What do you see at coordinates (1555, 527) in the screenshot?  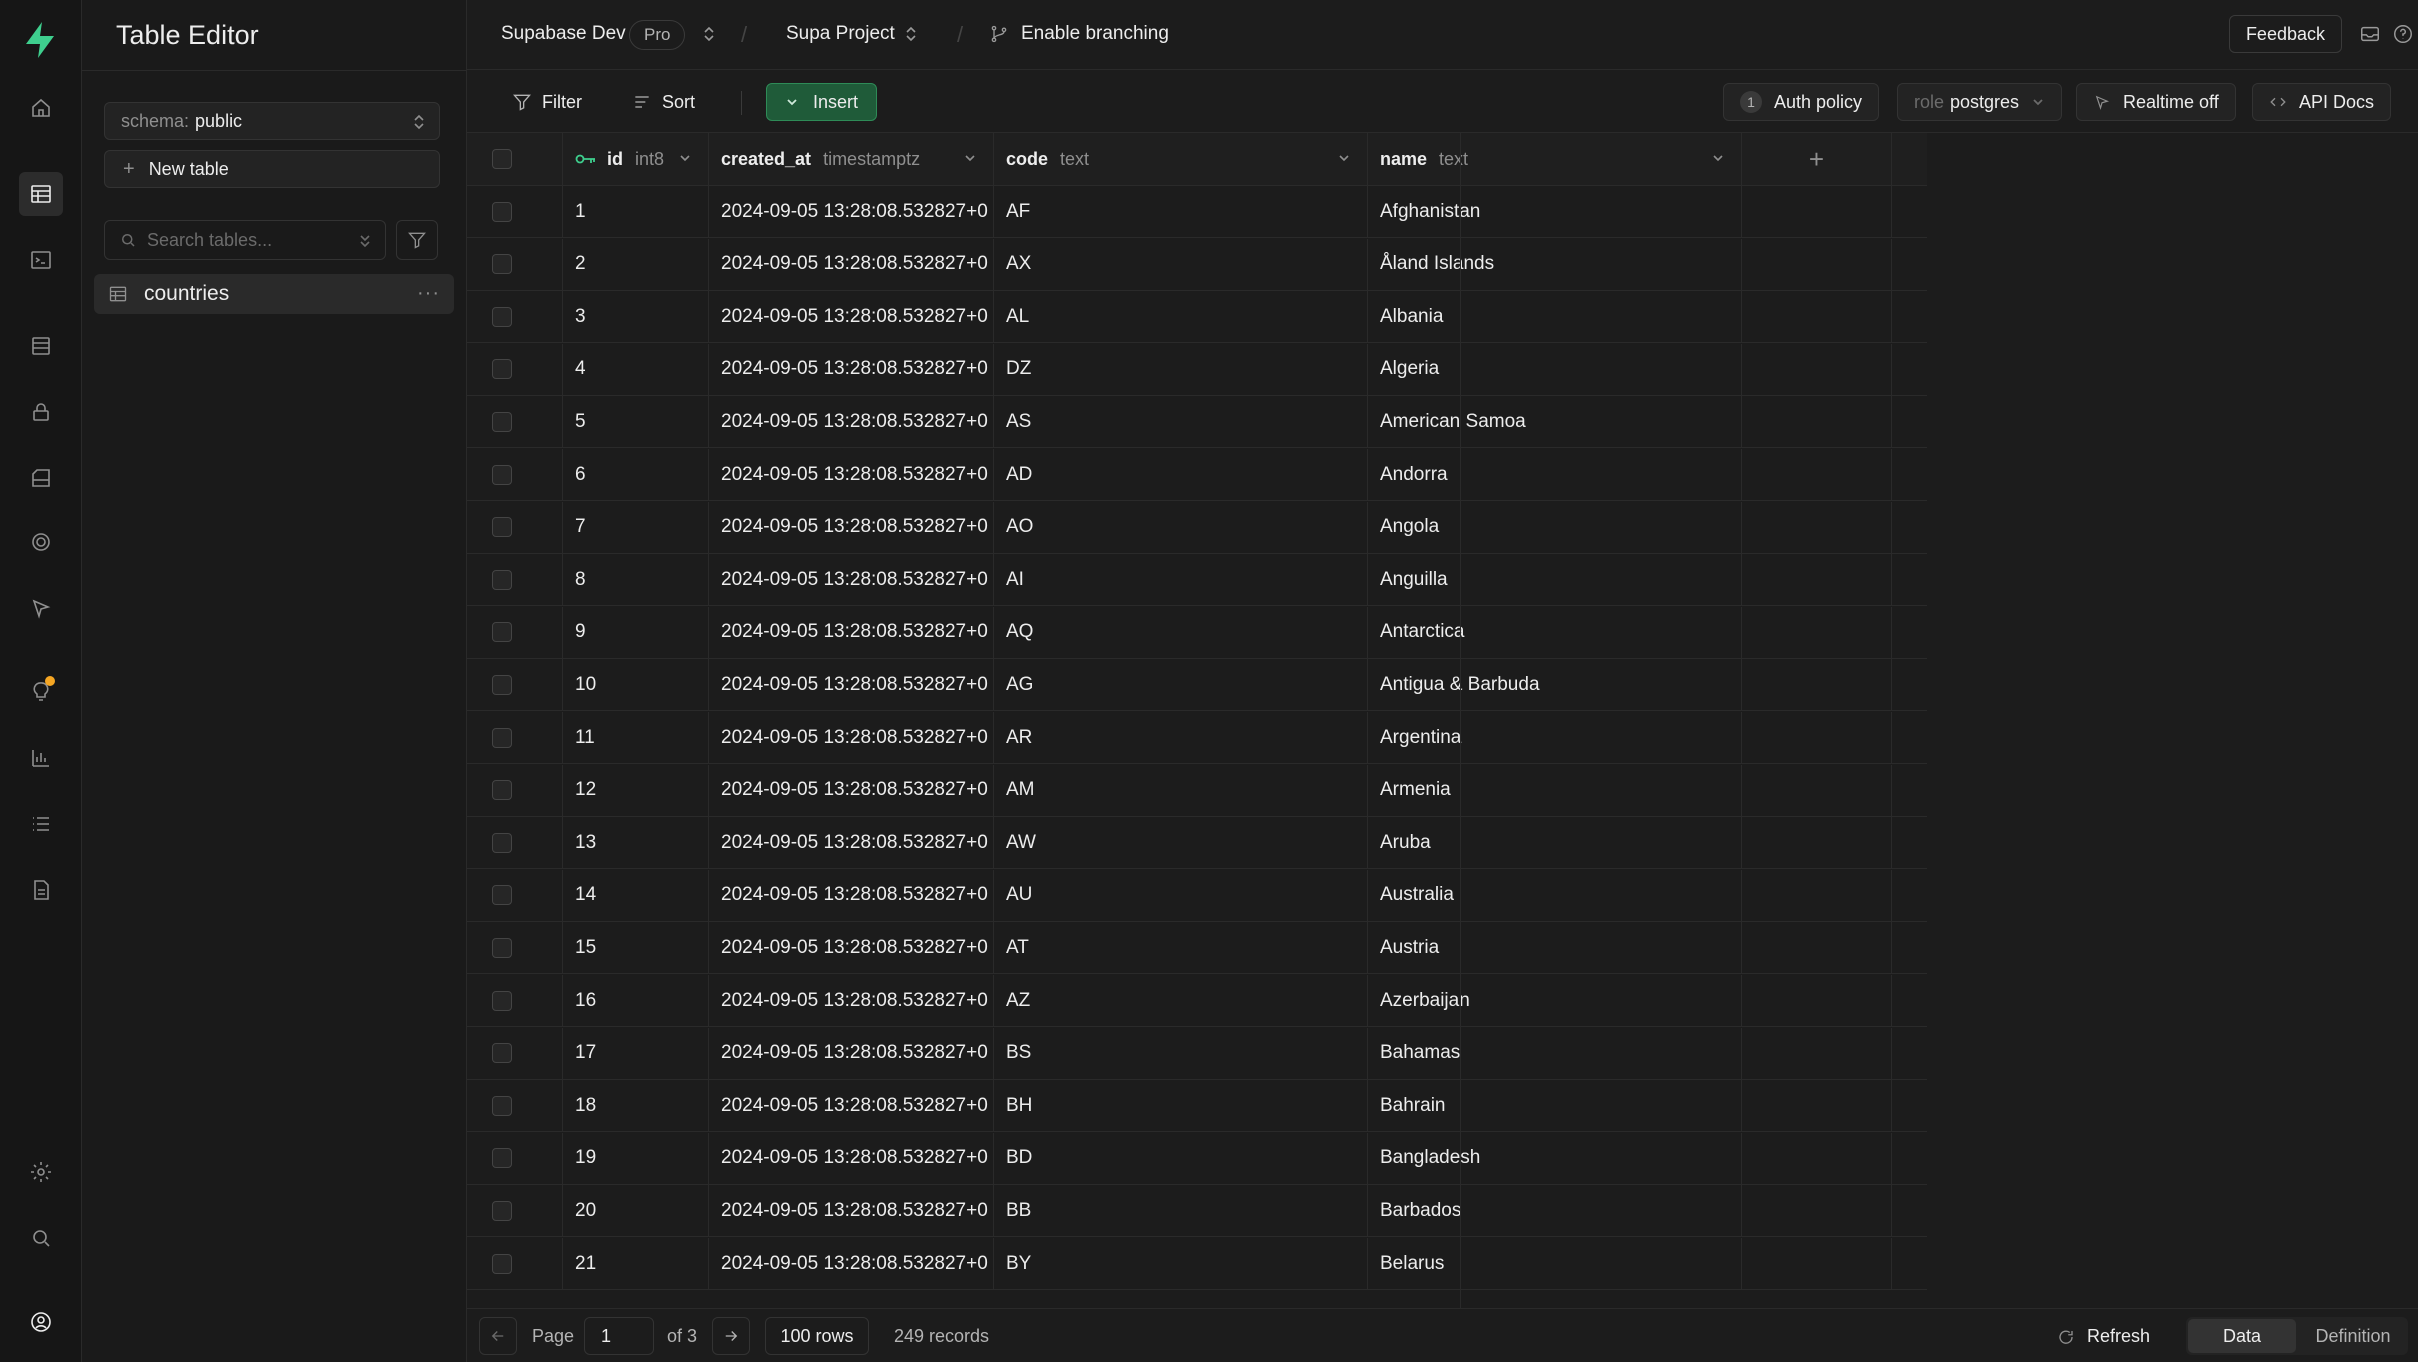 I see `cell-name: Angola` at bounding box center [1555, 527].